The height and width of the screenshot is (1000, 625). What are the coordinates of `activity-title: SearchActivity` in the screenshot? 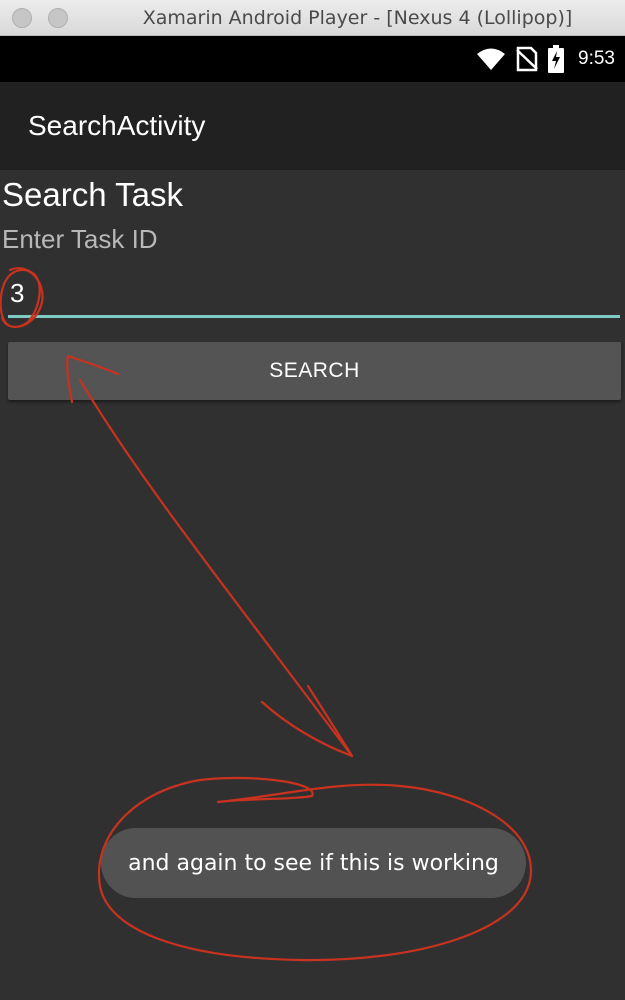 It's located at (117, 125).